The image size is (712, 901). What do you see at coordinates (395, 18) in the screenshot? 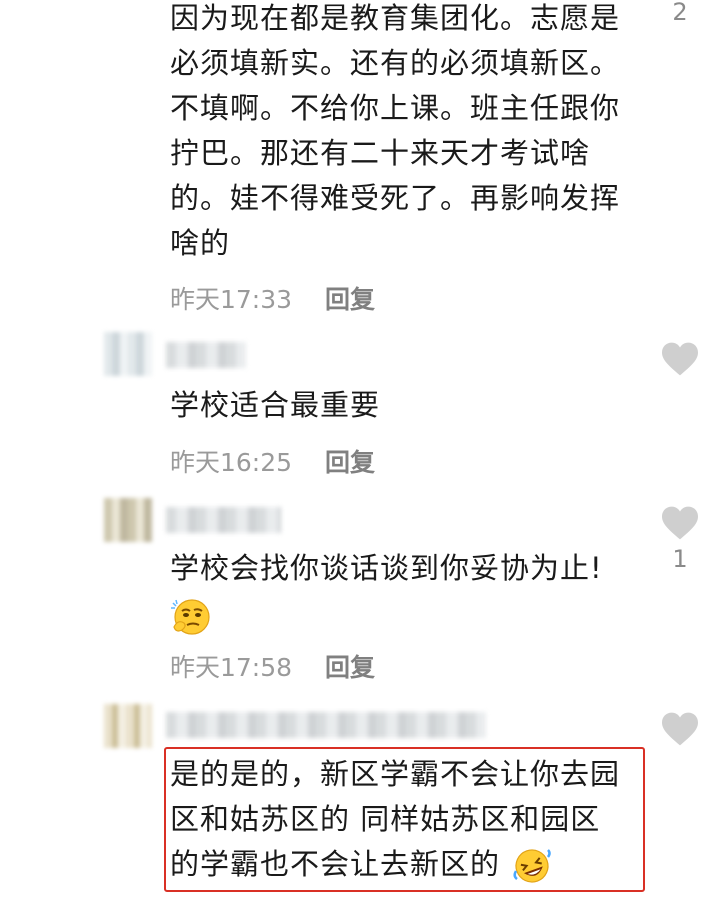
I see `comment-line: 因为现在都是教育集团化。志愿是` at bounding box center [395, 18].